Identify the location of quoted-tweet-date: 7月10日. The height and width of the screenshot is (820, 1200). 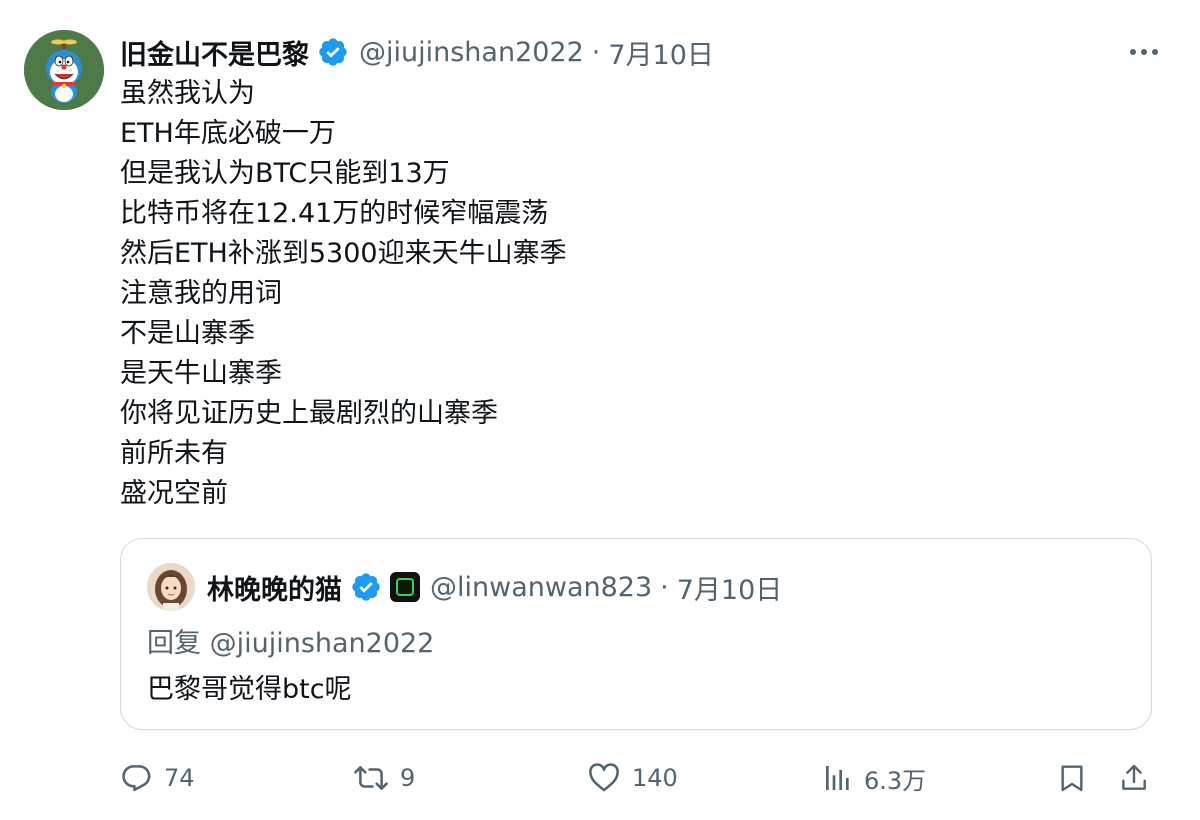
(730, 587).